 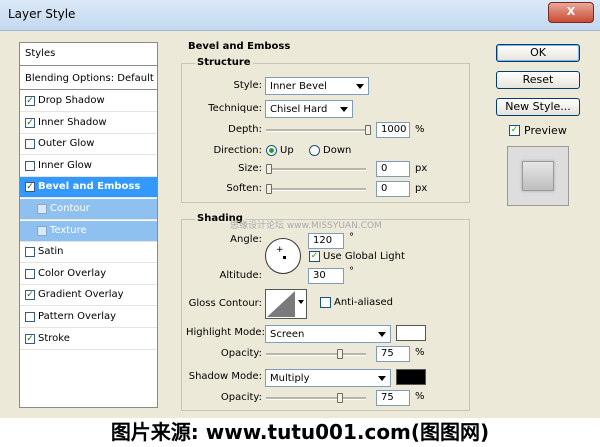 I want to click on soften-slider, so click(x=316, y=189).